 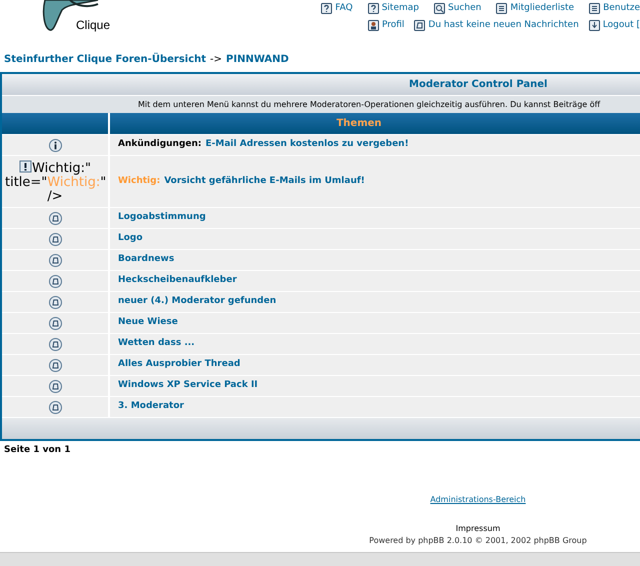 What do you see at coordinates (37, 450) in the screenshot?
I see `pagination-text: Seite 1 von 1` at bounding box center [37, 450].